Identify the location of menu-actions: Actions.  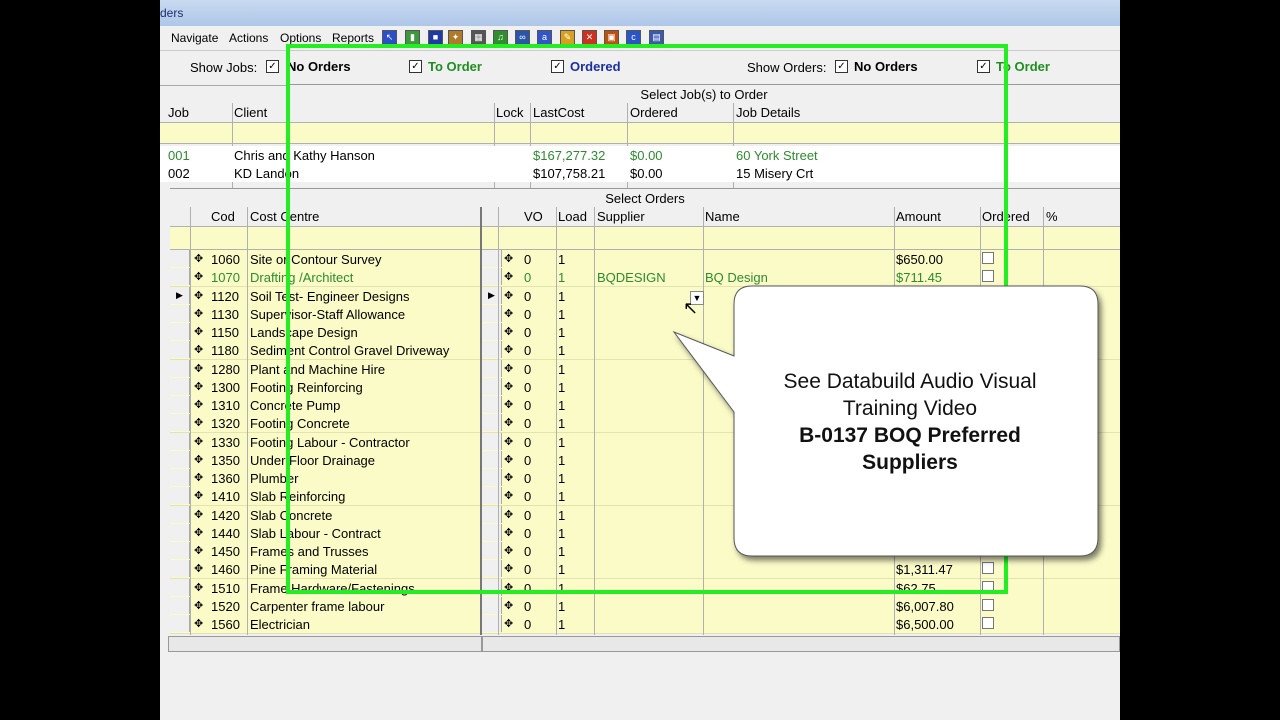
(248, 38).